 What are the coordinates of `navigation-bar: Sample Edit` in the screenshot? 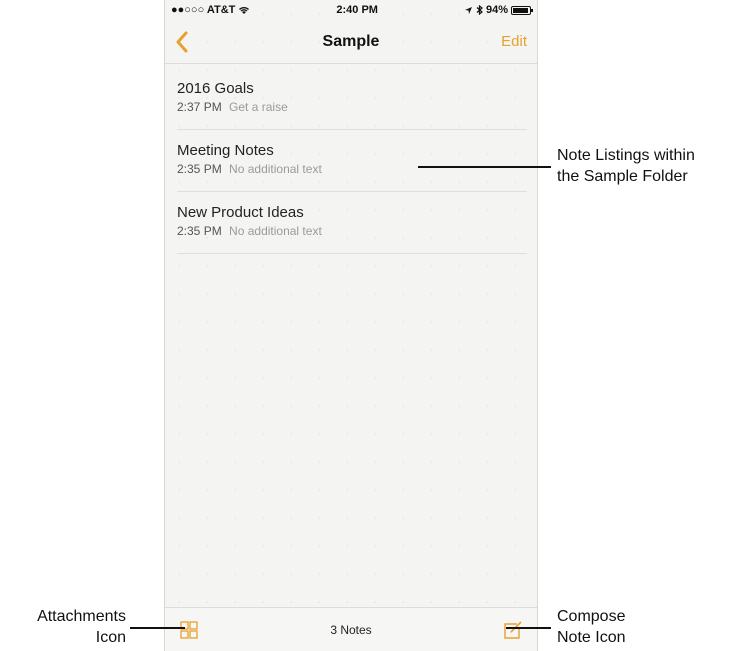 It's located at (351, 42).